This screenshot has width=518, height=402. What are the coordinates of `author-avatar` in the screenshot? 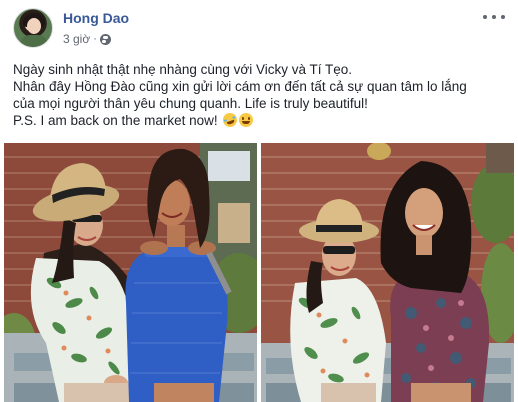 It's located at (33, 28).